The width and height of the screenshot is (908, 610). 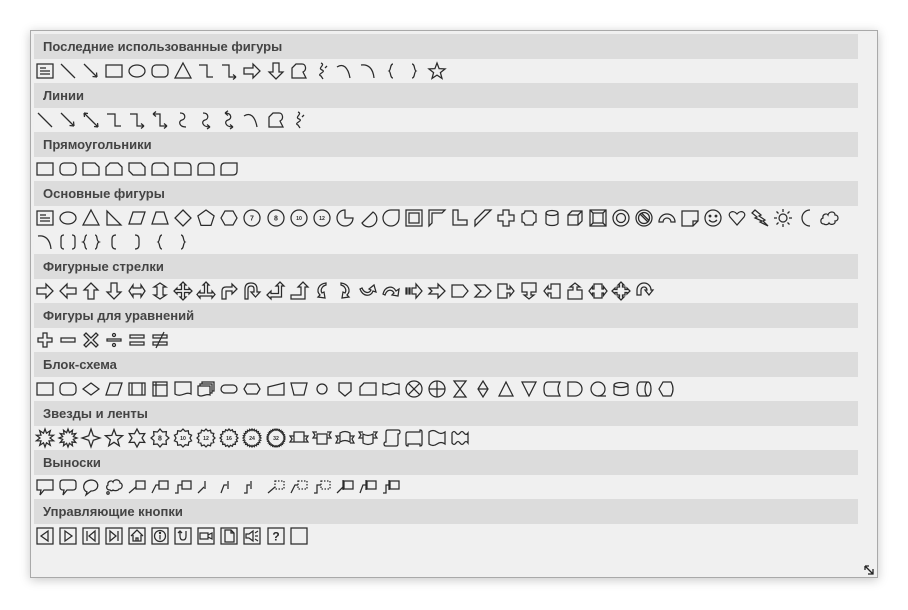 I want to click on flowchart-manual-input-icon, so click(x=276, y=389).